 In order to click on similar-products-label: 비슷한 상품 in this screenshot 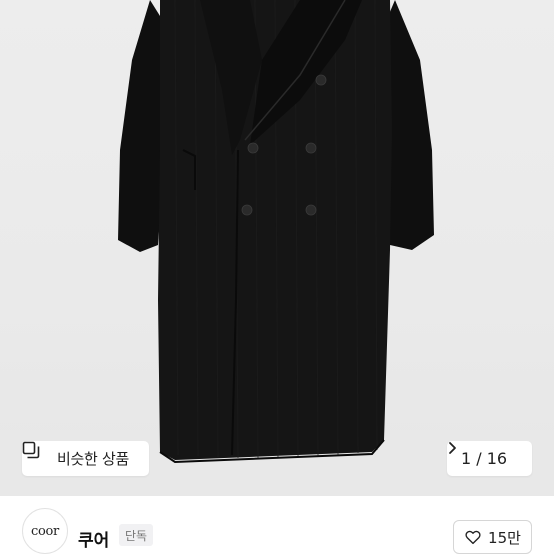, I will do `click(93, 459)`.